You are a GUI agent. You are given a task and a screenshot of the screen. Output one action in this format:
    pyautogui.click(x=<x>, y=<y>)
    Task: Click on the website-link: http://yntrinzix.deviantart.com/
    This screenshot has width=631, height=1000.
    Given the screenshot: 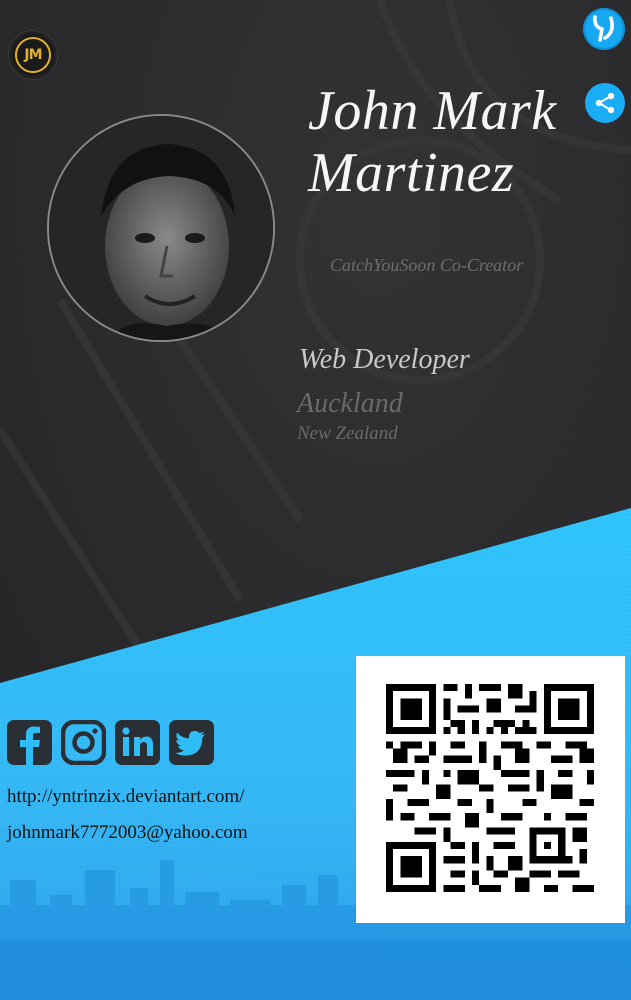 What is the action you would take?
    pyautogui.click(x=125, y=797)
    